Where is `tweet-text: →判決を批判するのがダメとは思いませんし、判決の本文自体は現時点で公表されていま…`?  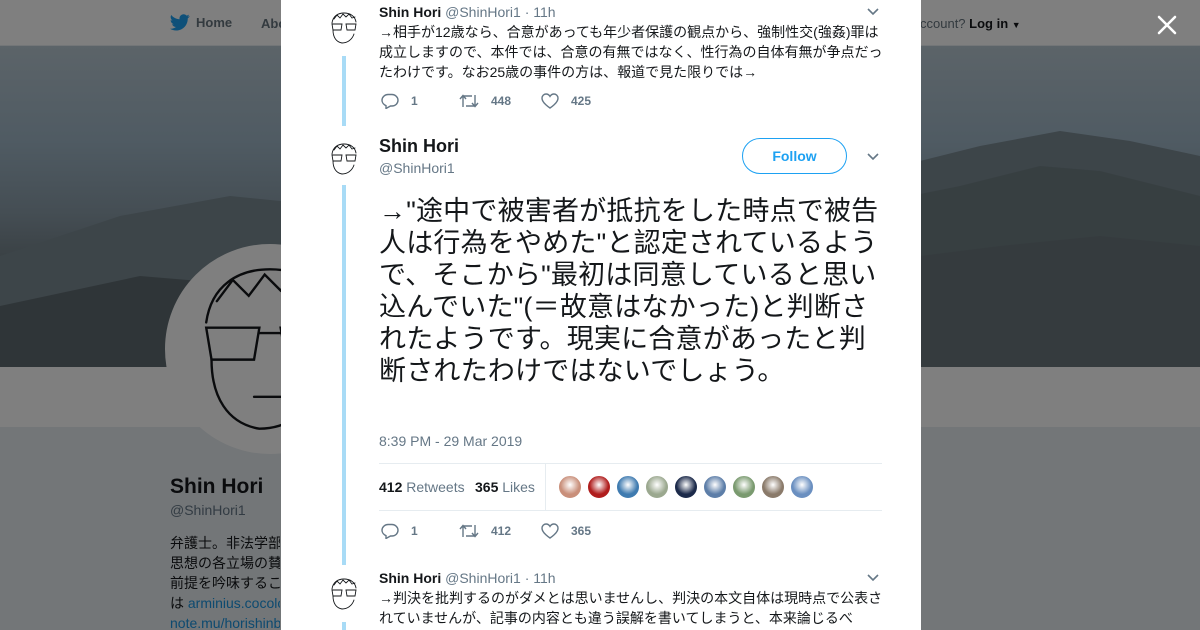
tweet-text: →判決を批判するのがダメとは思いませんし、判決の本文自体は現時点で公表されていま… is located at coordinates (631, 608).